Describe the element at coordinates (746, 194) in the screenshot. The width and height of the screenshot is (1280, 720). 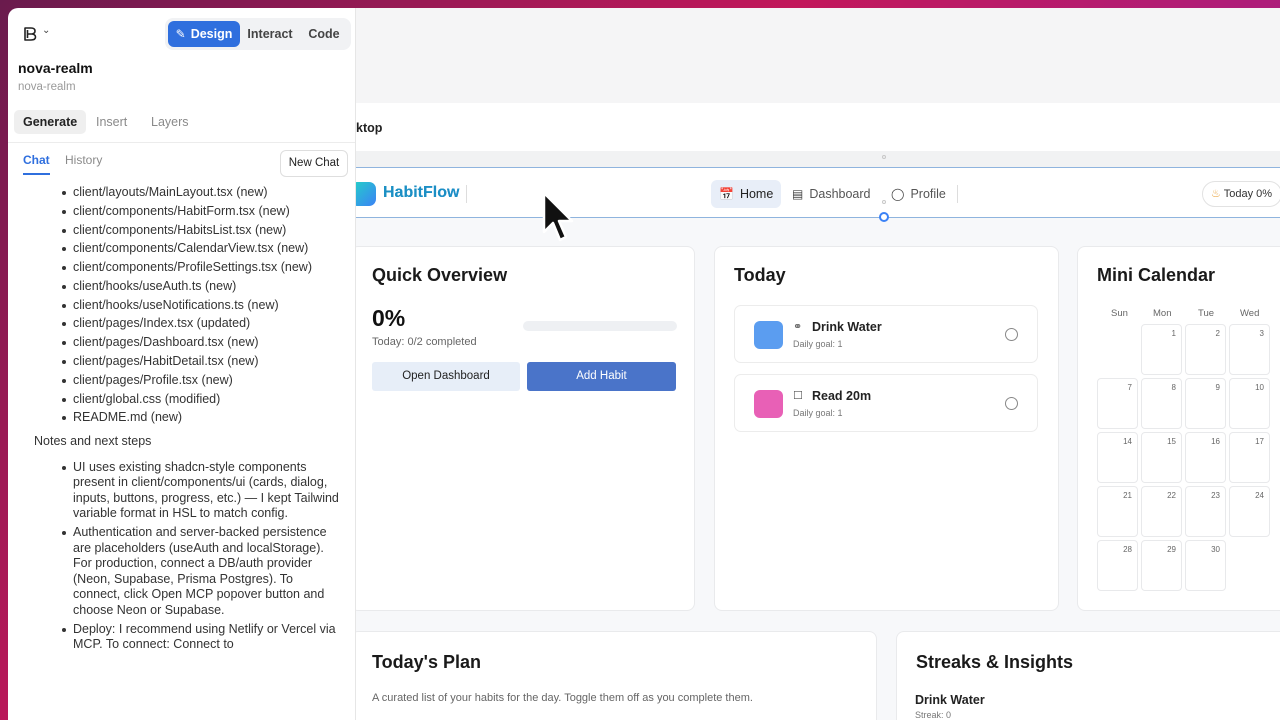
I see `nav-home: 📅 Home` at that location.